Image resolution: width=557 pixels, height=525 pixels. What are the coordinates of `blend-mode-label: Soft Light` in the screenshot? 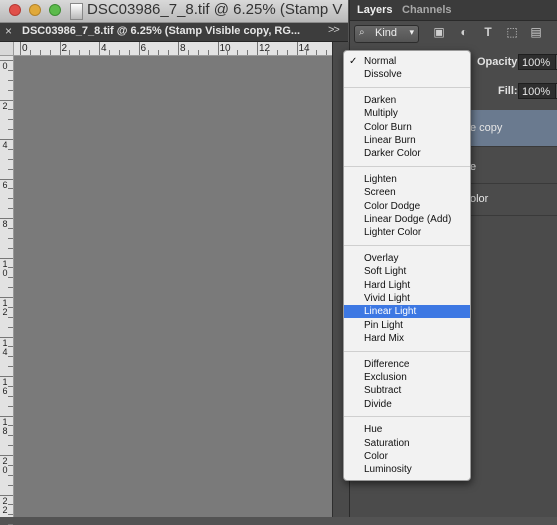 It's located at (385, 272).